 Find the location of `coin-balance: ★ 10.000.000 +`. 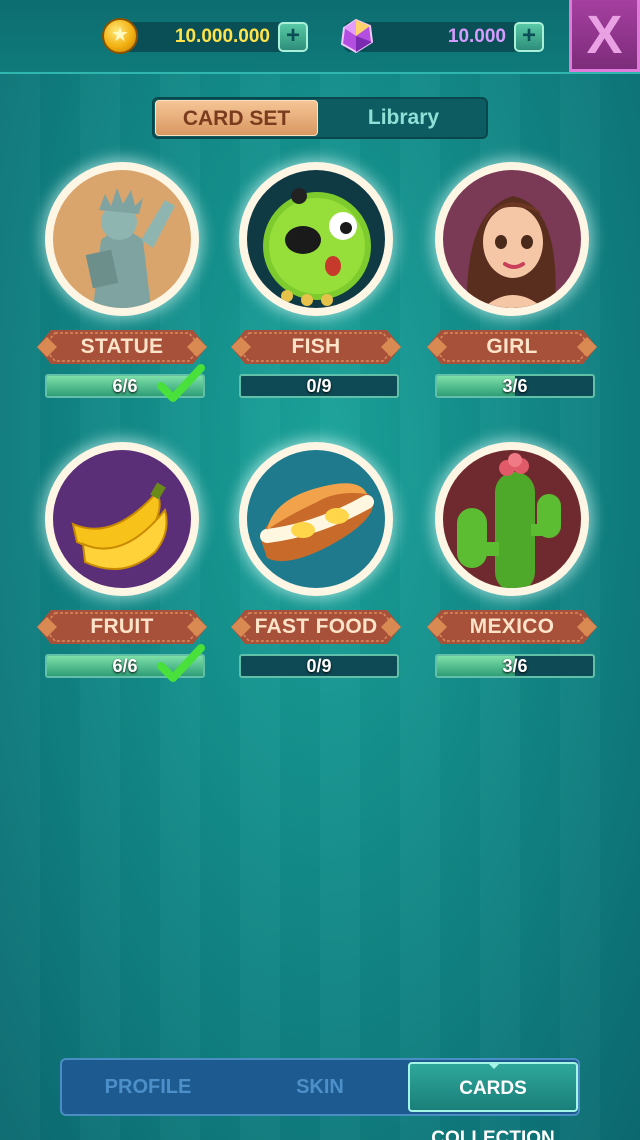

coin-balance: ★ 10.000.000 + is located at coordinates (205, 36).